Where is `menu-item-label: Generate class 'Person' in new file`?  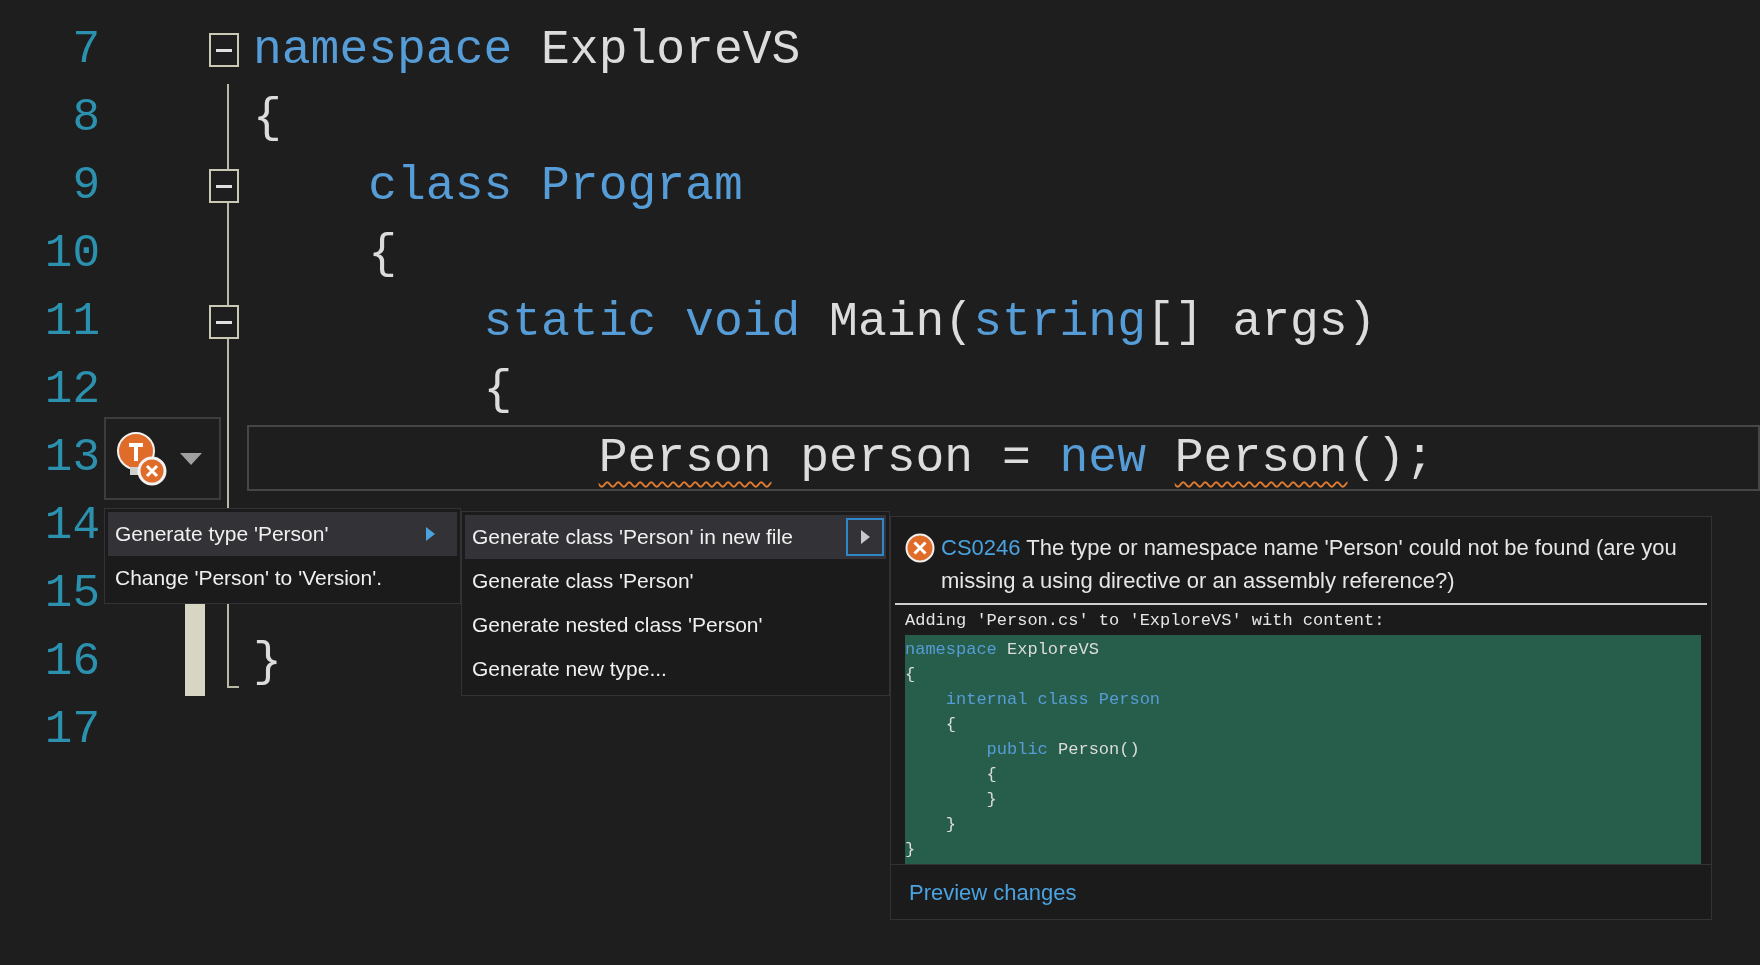
menu-item-label: Generate class 'Person' in new file is located at coordinates (632, 537).